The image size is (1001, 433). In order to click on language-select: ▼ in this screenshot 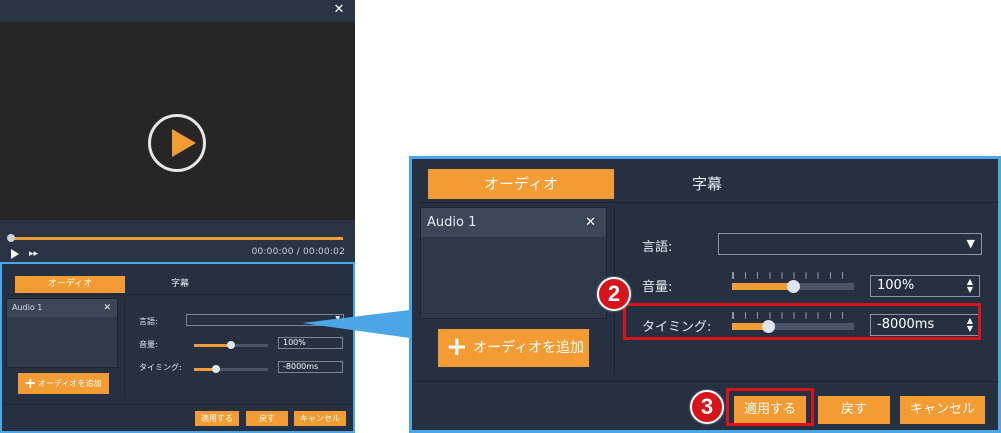, I will do `click(850, 244)`.